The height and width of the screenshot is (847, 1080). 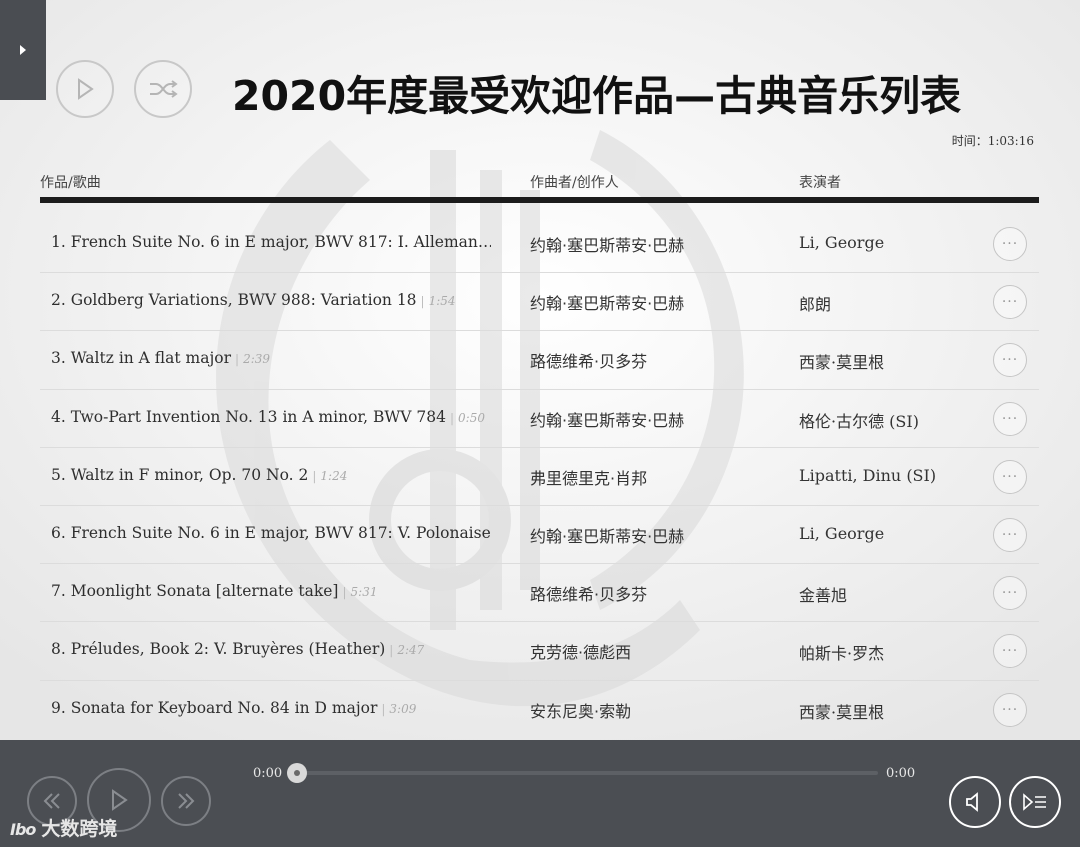 I want to click on track-length: 2:47, so click(x=411, y=650).